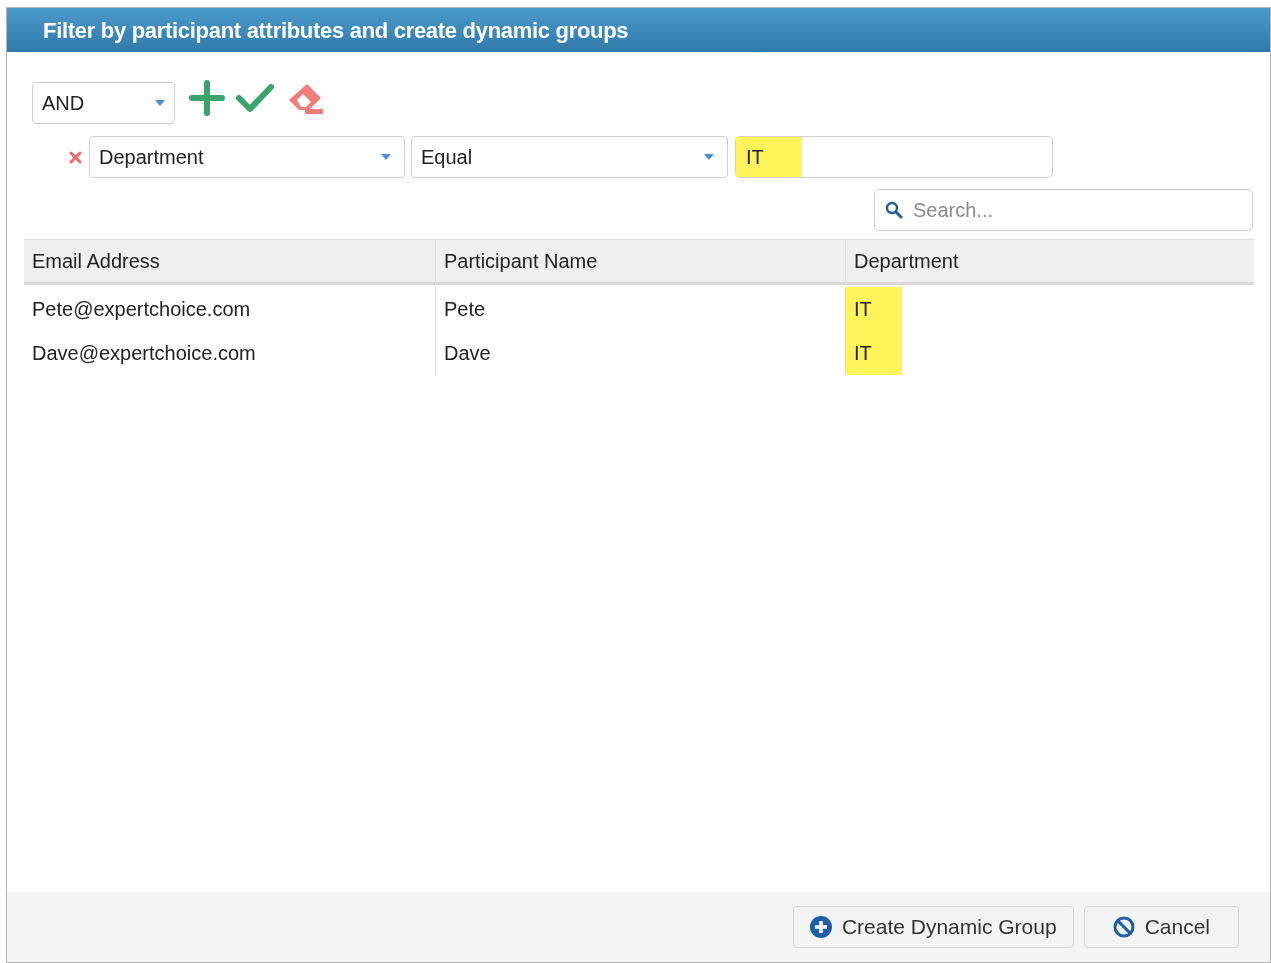  What do you see at coordinates (521, 261) in the screenshot?
I see `column-header: Participant Name` at bounding box center [521, 261].